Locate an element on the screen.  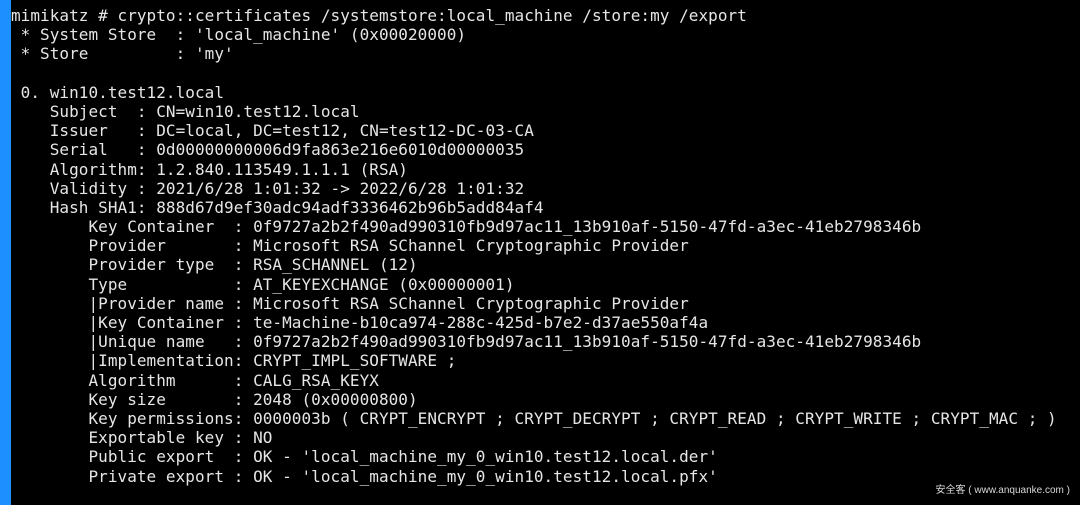
terminal-line: Type : AT_KEYEXCHANGE (0x00000001) is located at coordinates (263, 284).